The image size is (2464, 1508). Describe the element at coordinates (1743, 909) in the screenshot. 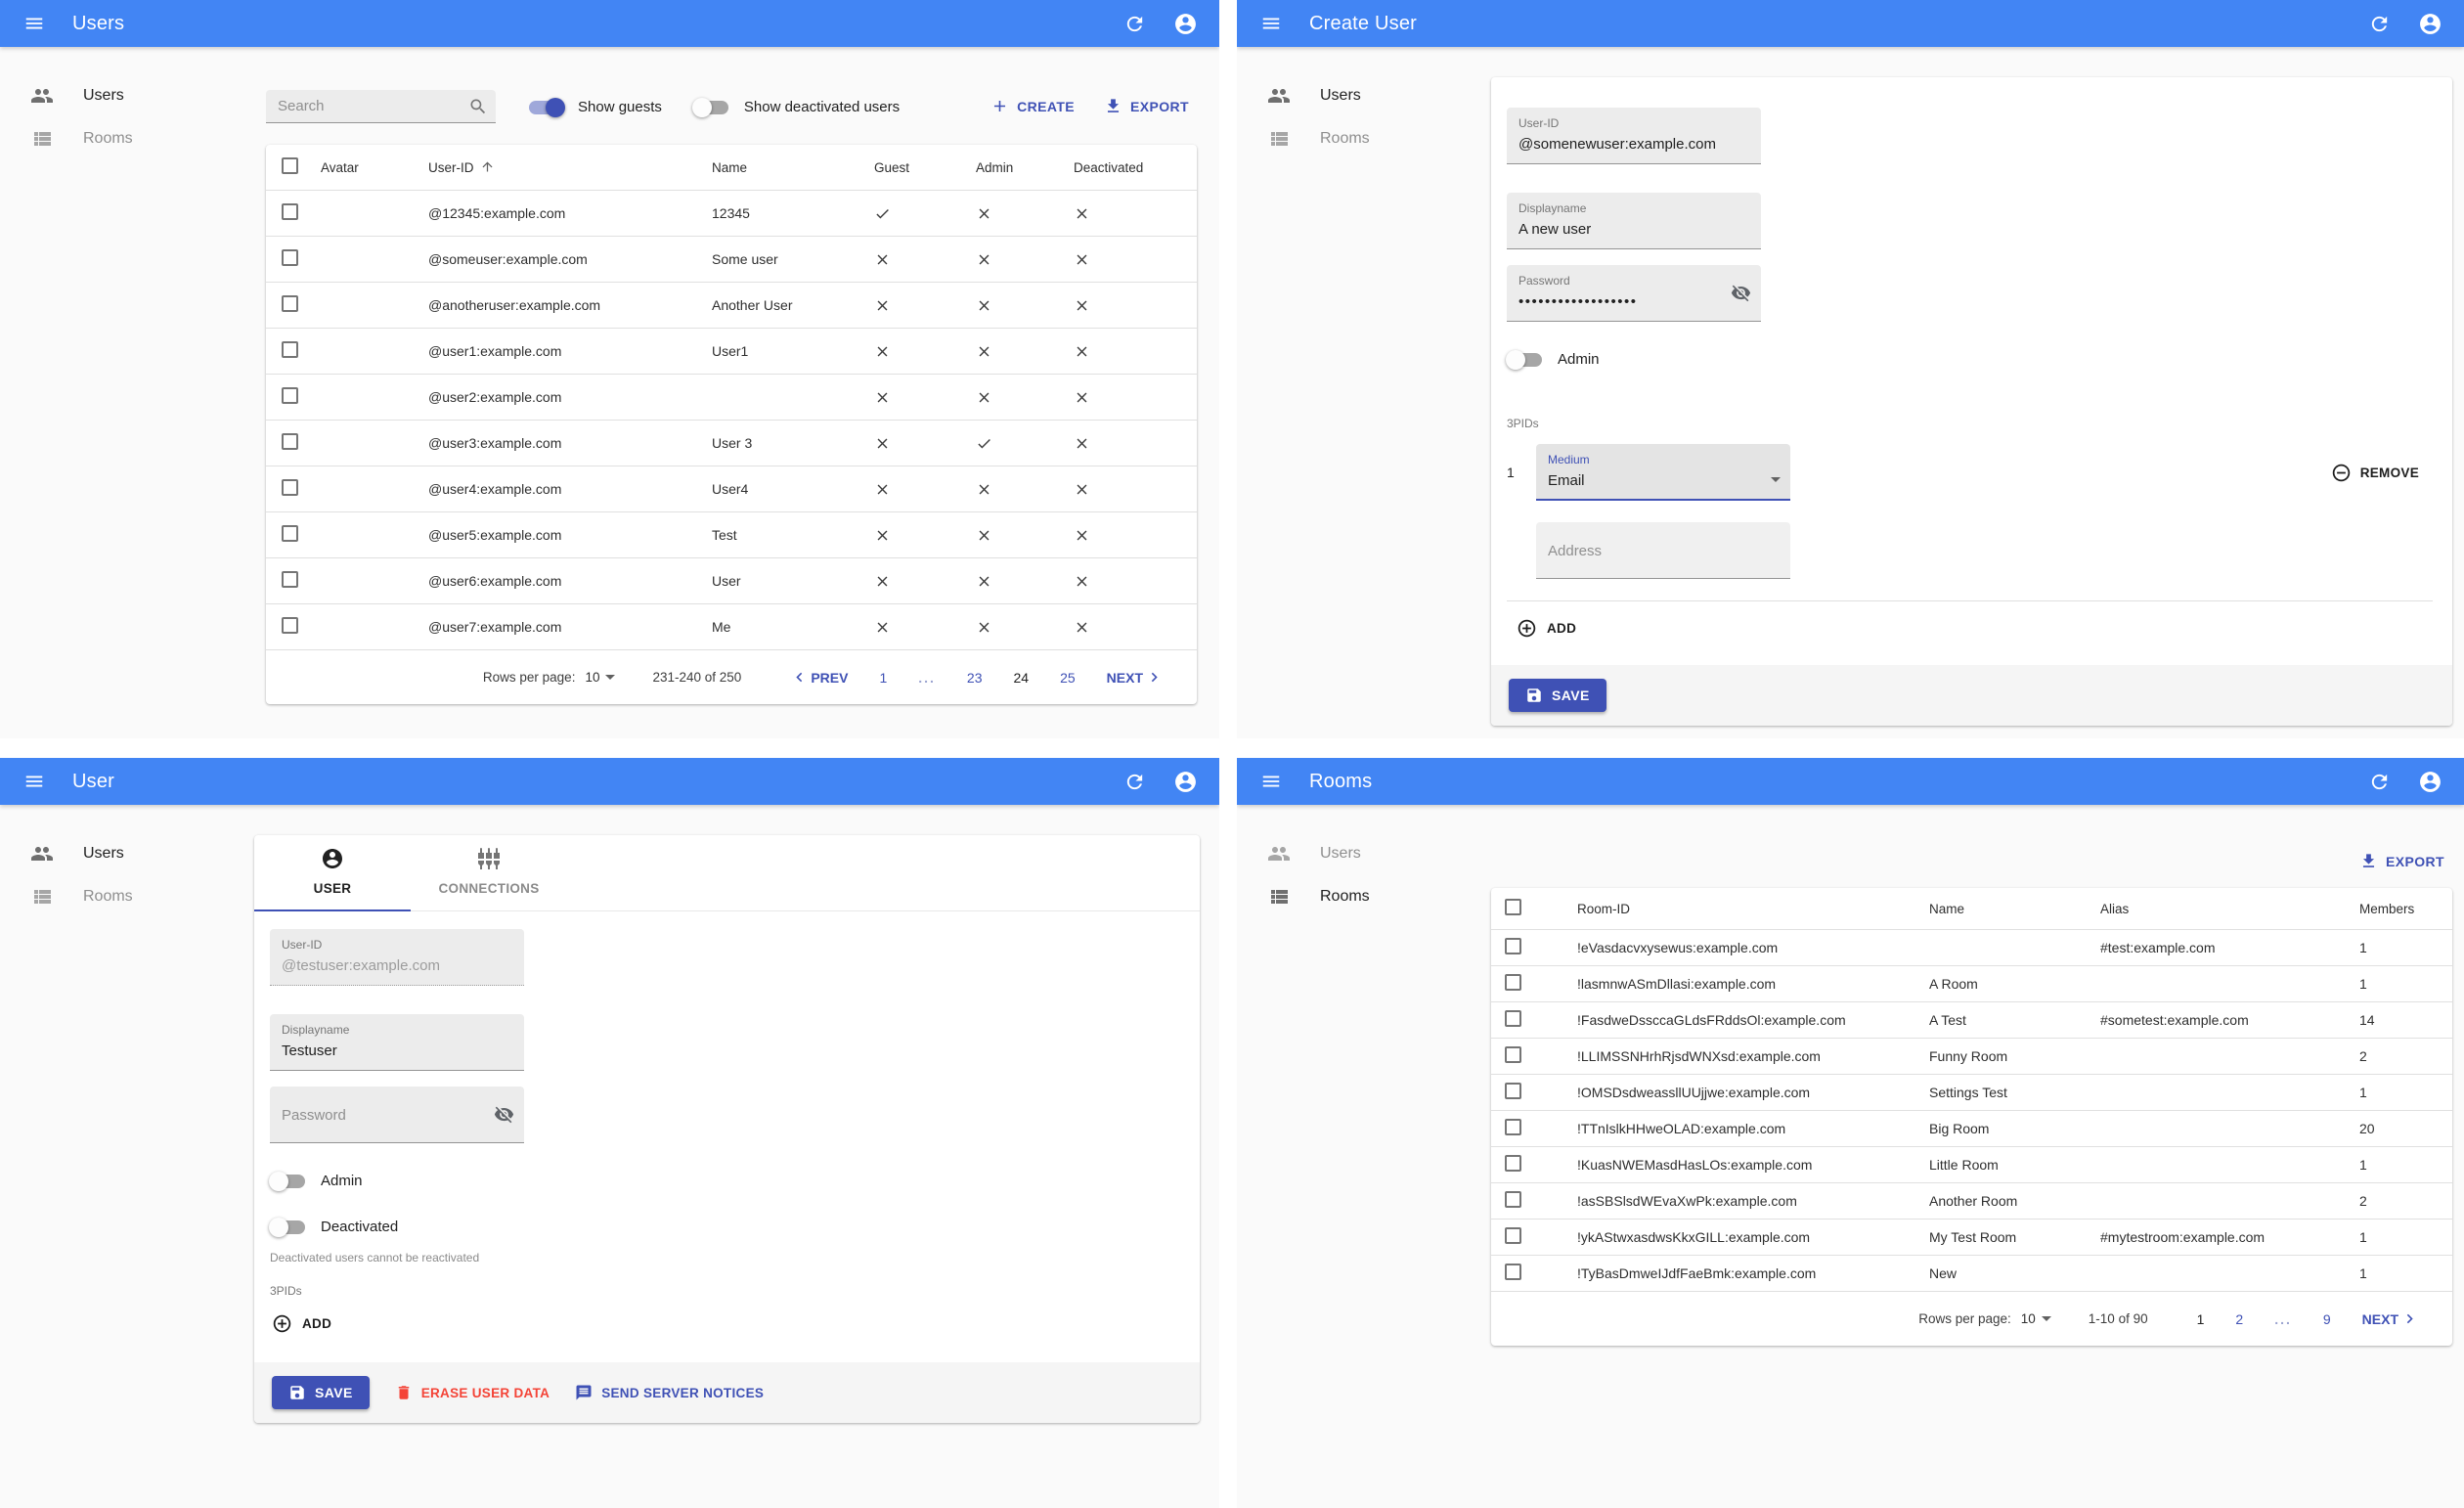

I see `col-room-id: Room-ID` at that location.